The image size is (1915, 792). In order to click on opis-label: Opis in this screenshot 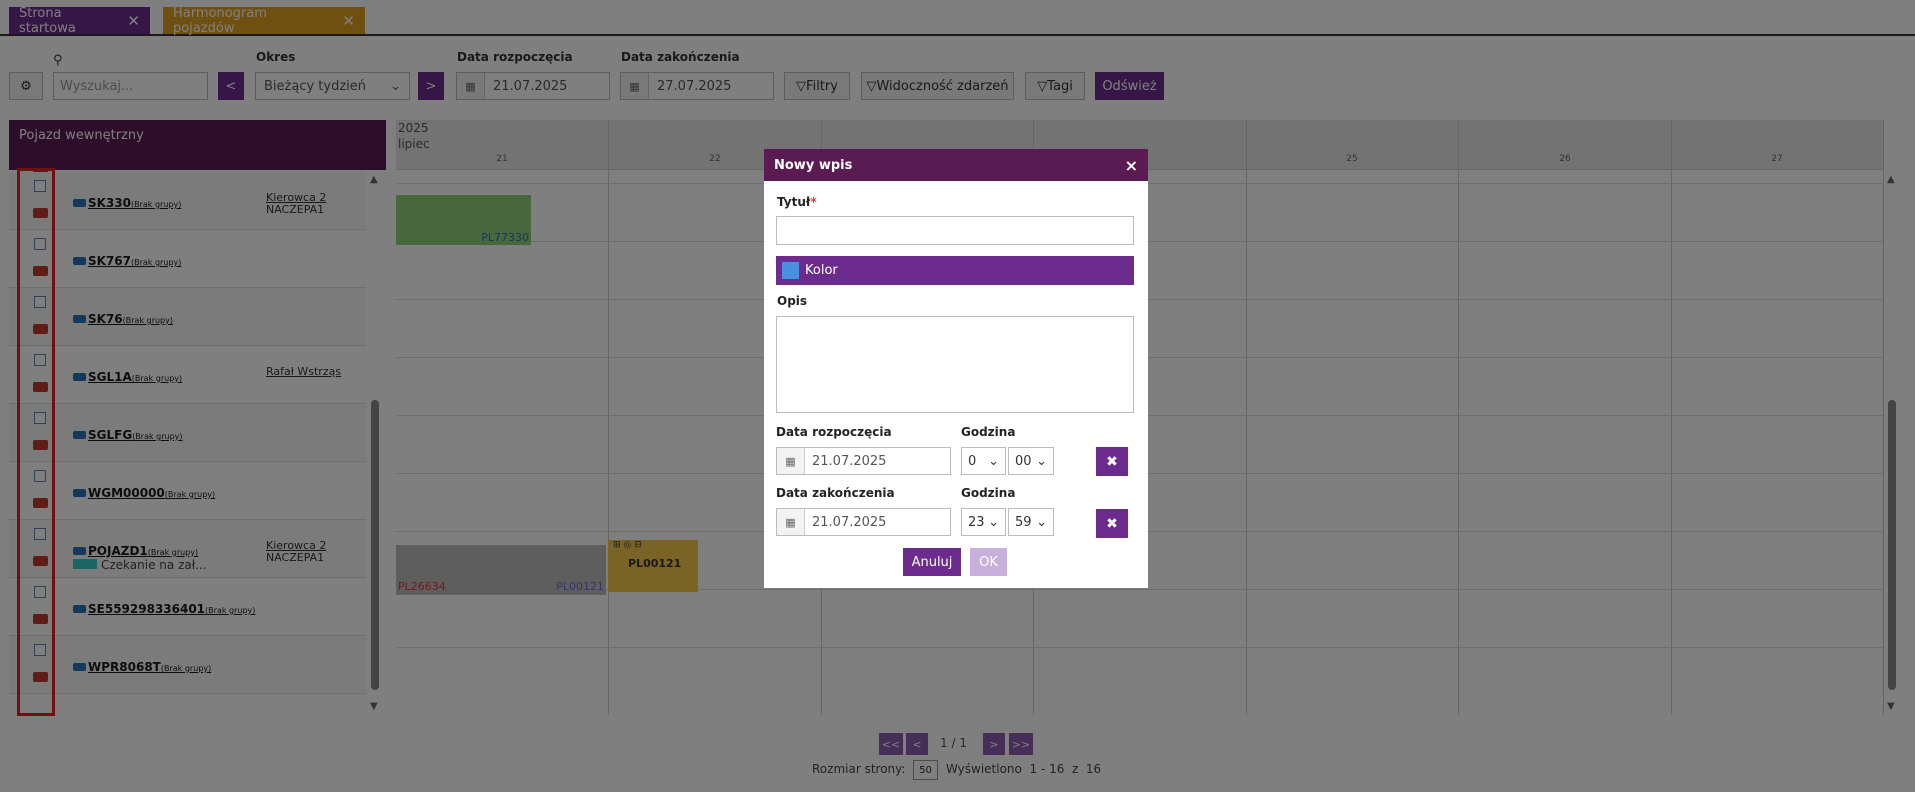, I will do `click(792, 301)`.